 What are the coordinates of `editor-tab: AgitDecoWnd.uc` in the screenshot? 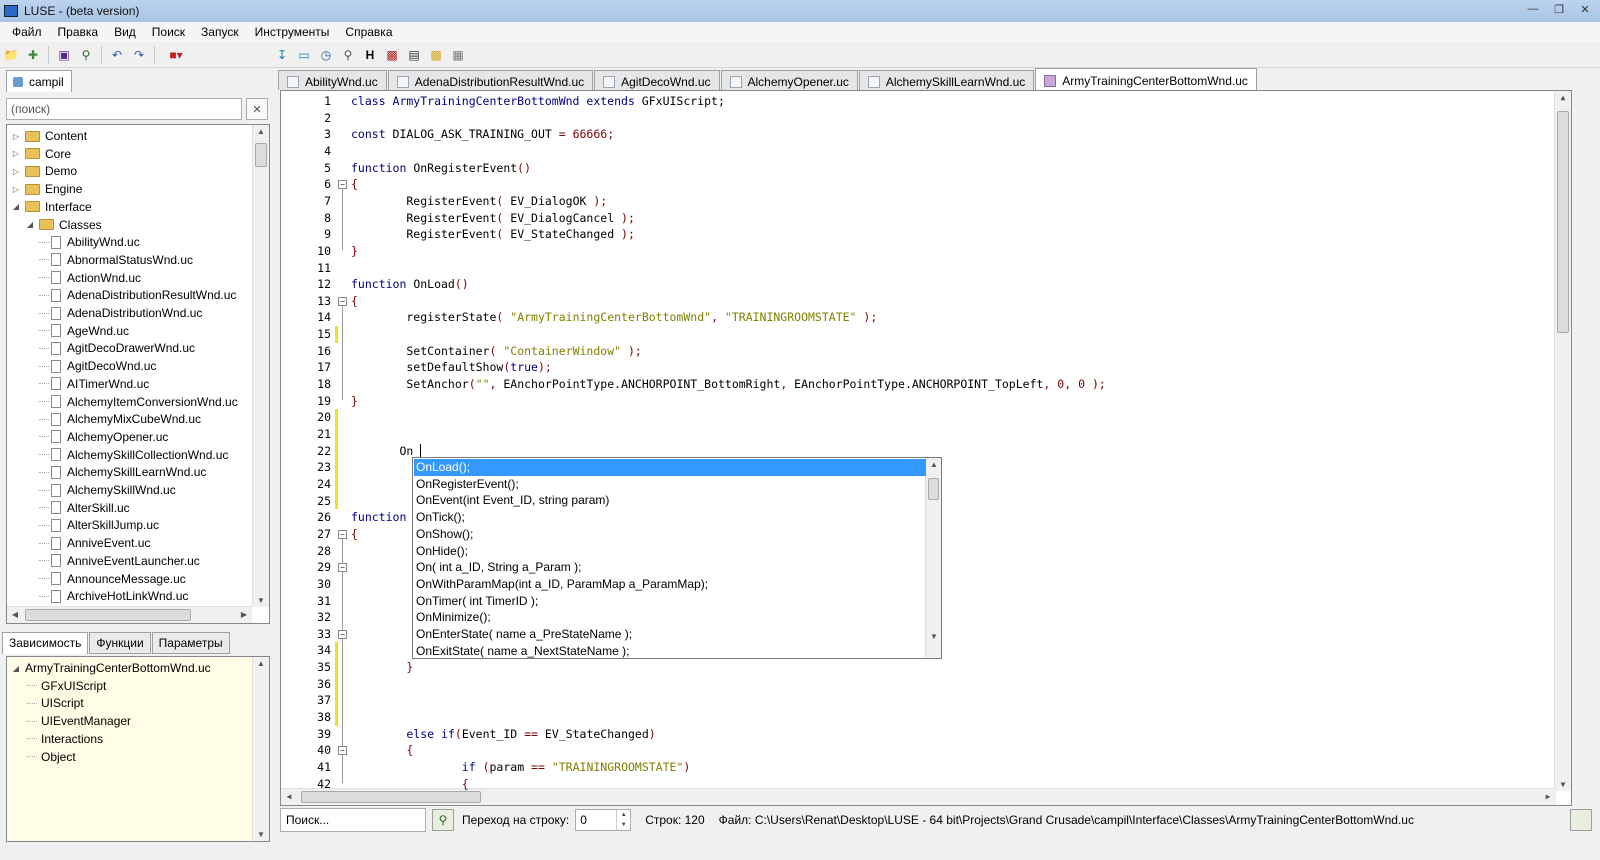 It's located at (657, 80).